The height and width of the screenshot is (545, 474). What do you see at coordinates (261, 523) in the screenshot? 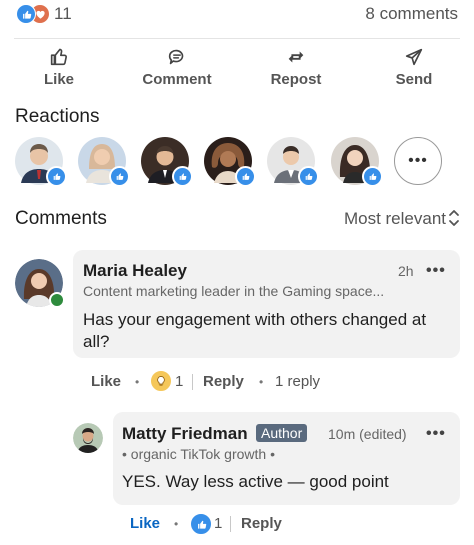
I see `reply-reply-button: Reply` at bounding box center [261, 523].